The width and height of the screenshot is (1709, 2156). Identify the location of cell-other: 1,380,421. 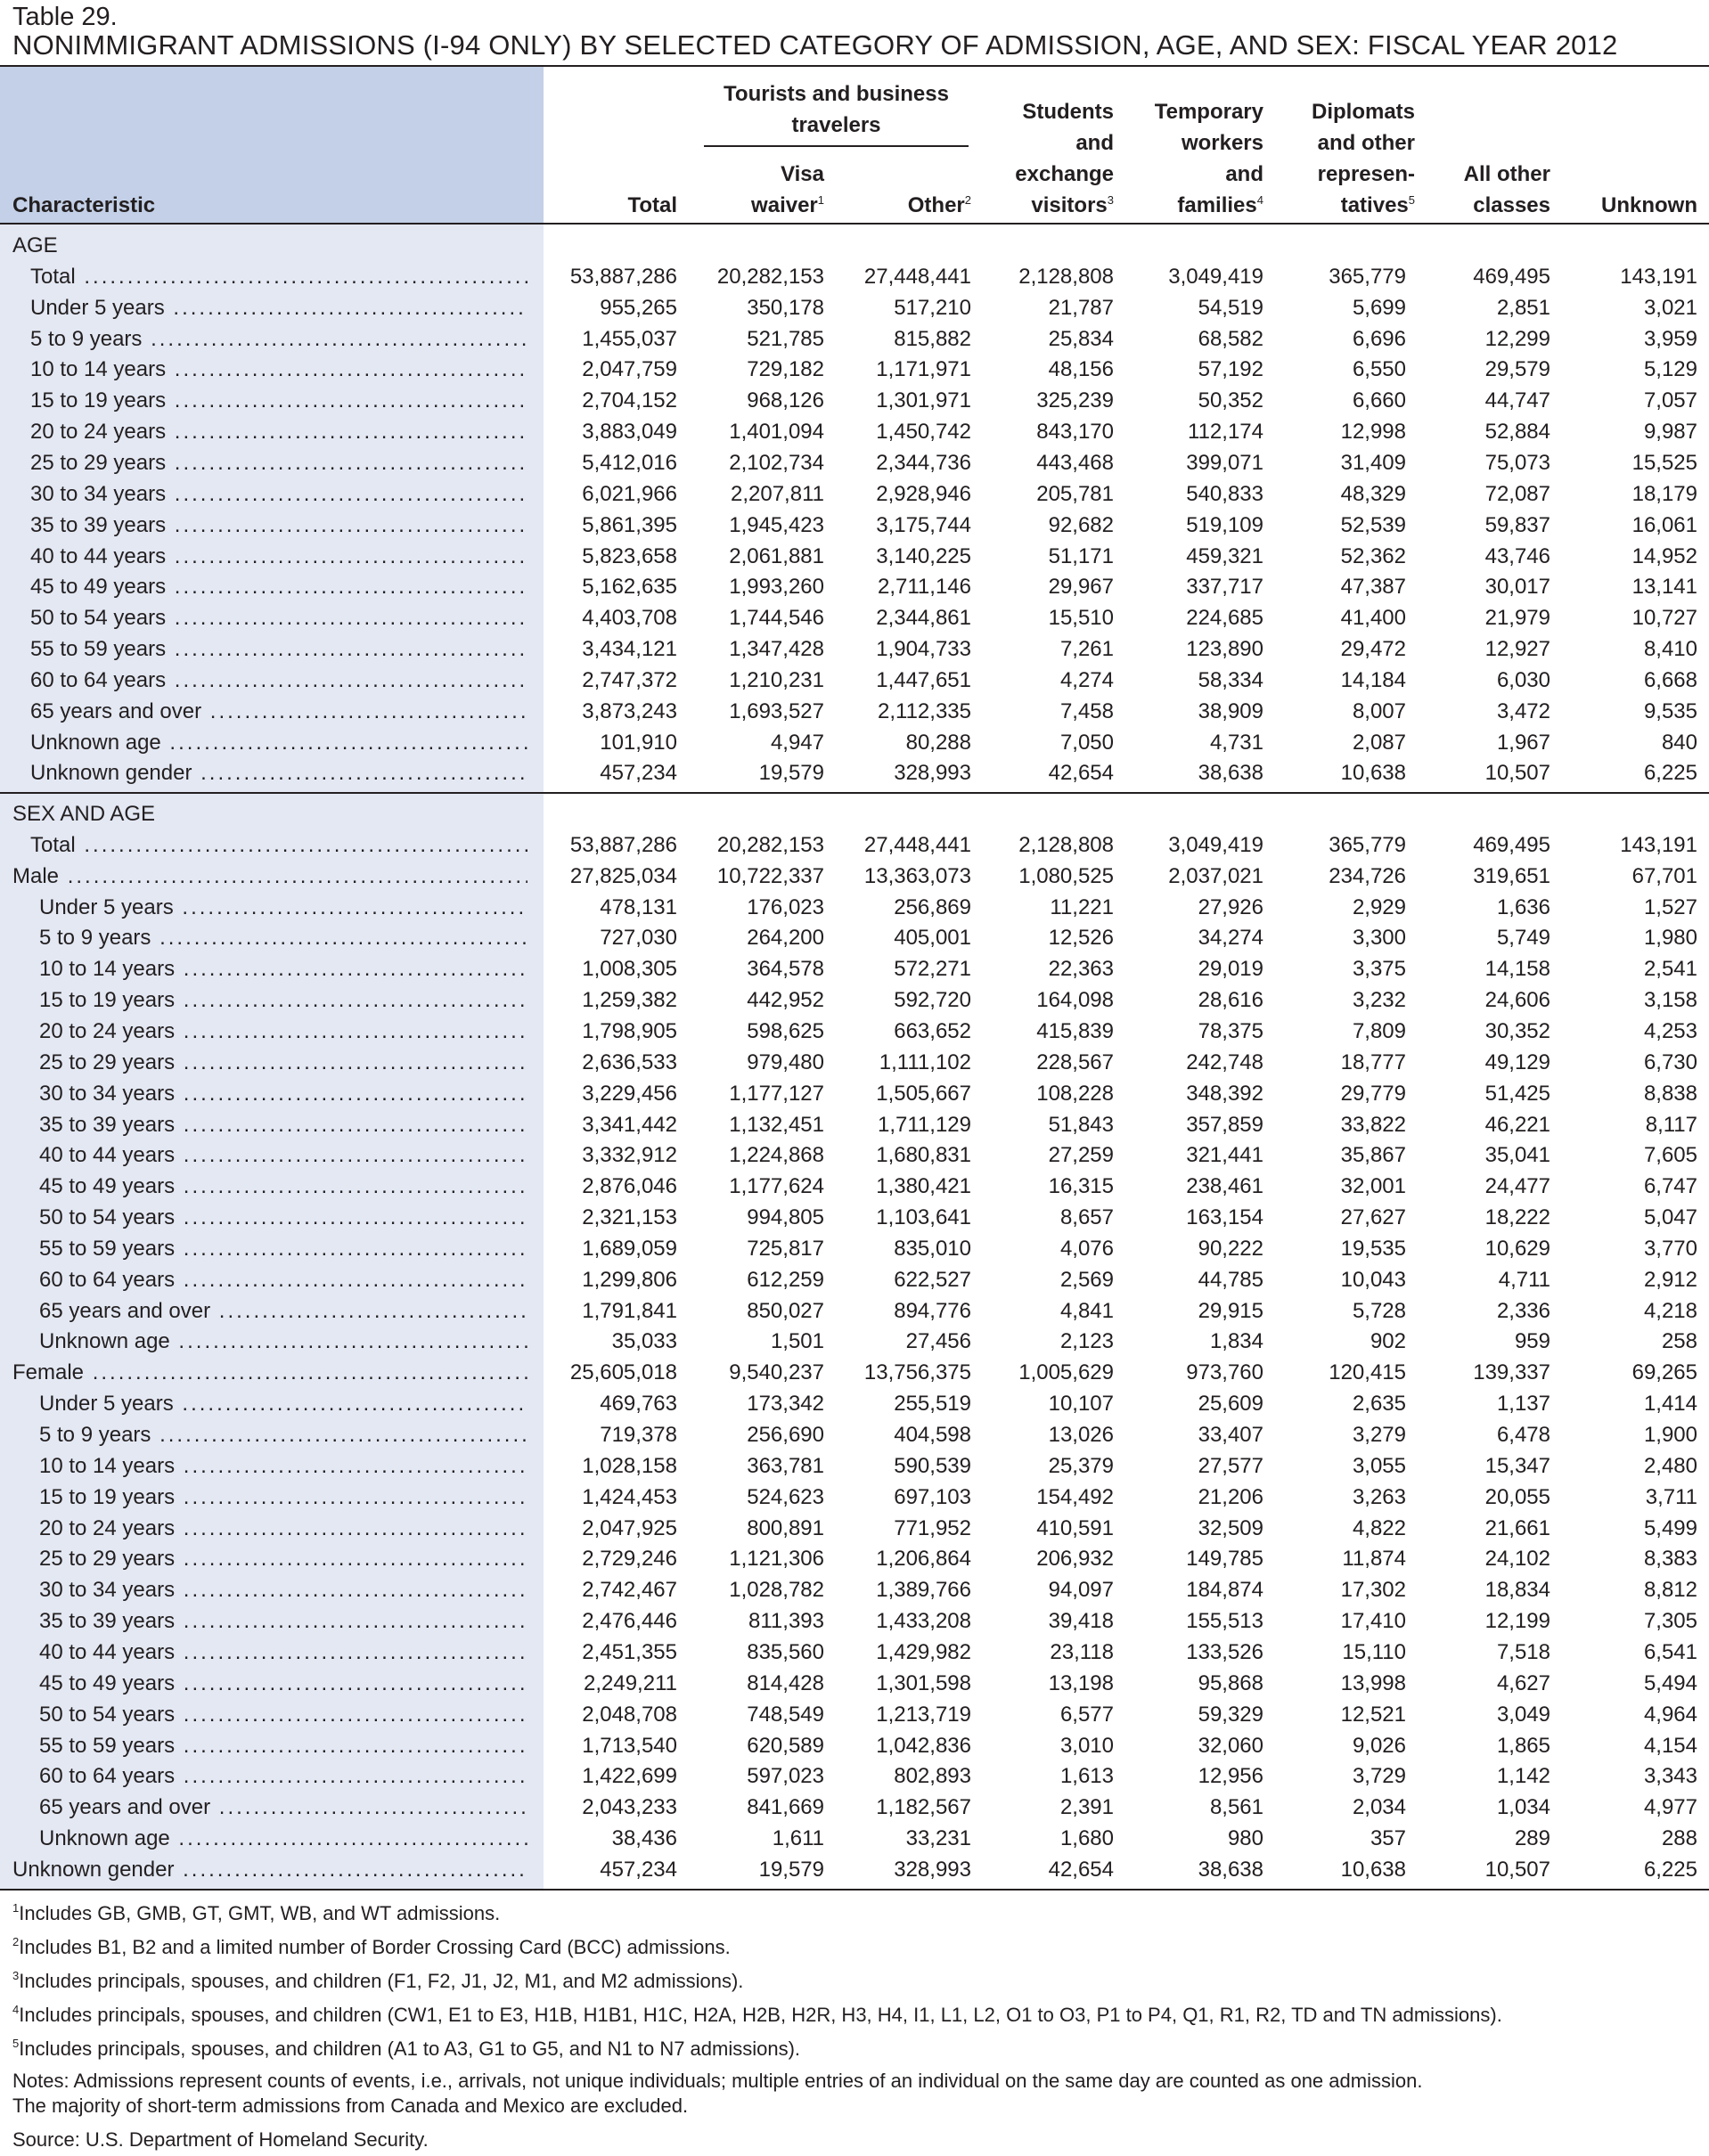
(923, 1186).